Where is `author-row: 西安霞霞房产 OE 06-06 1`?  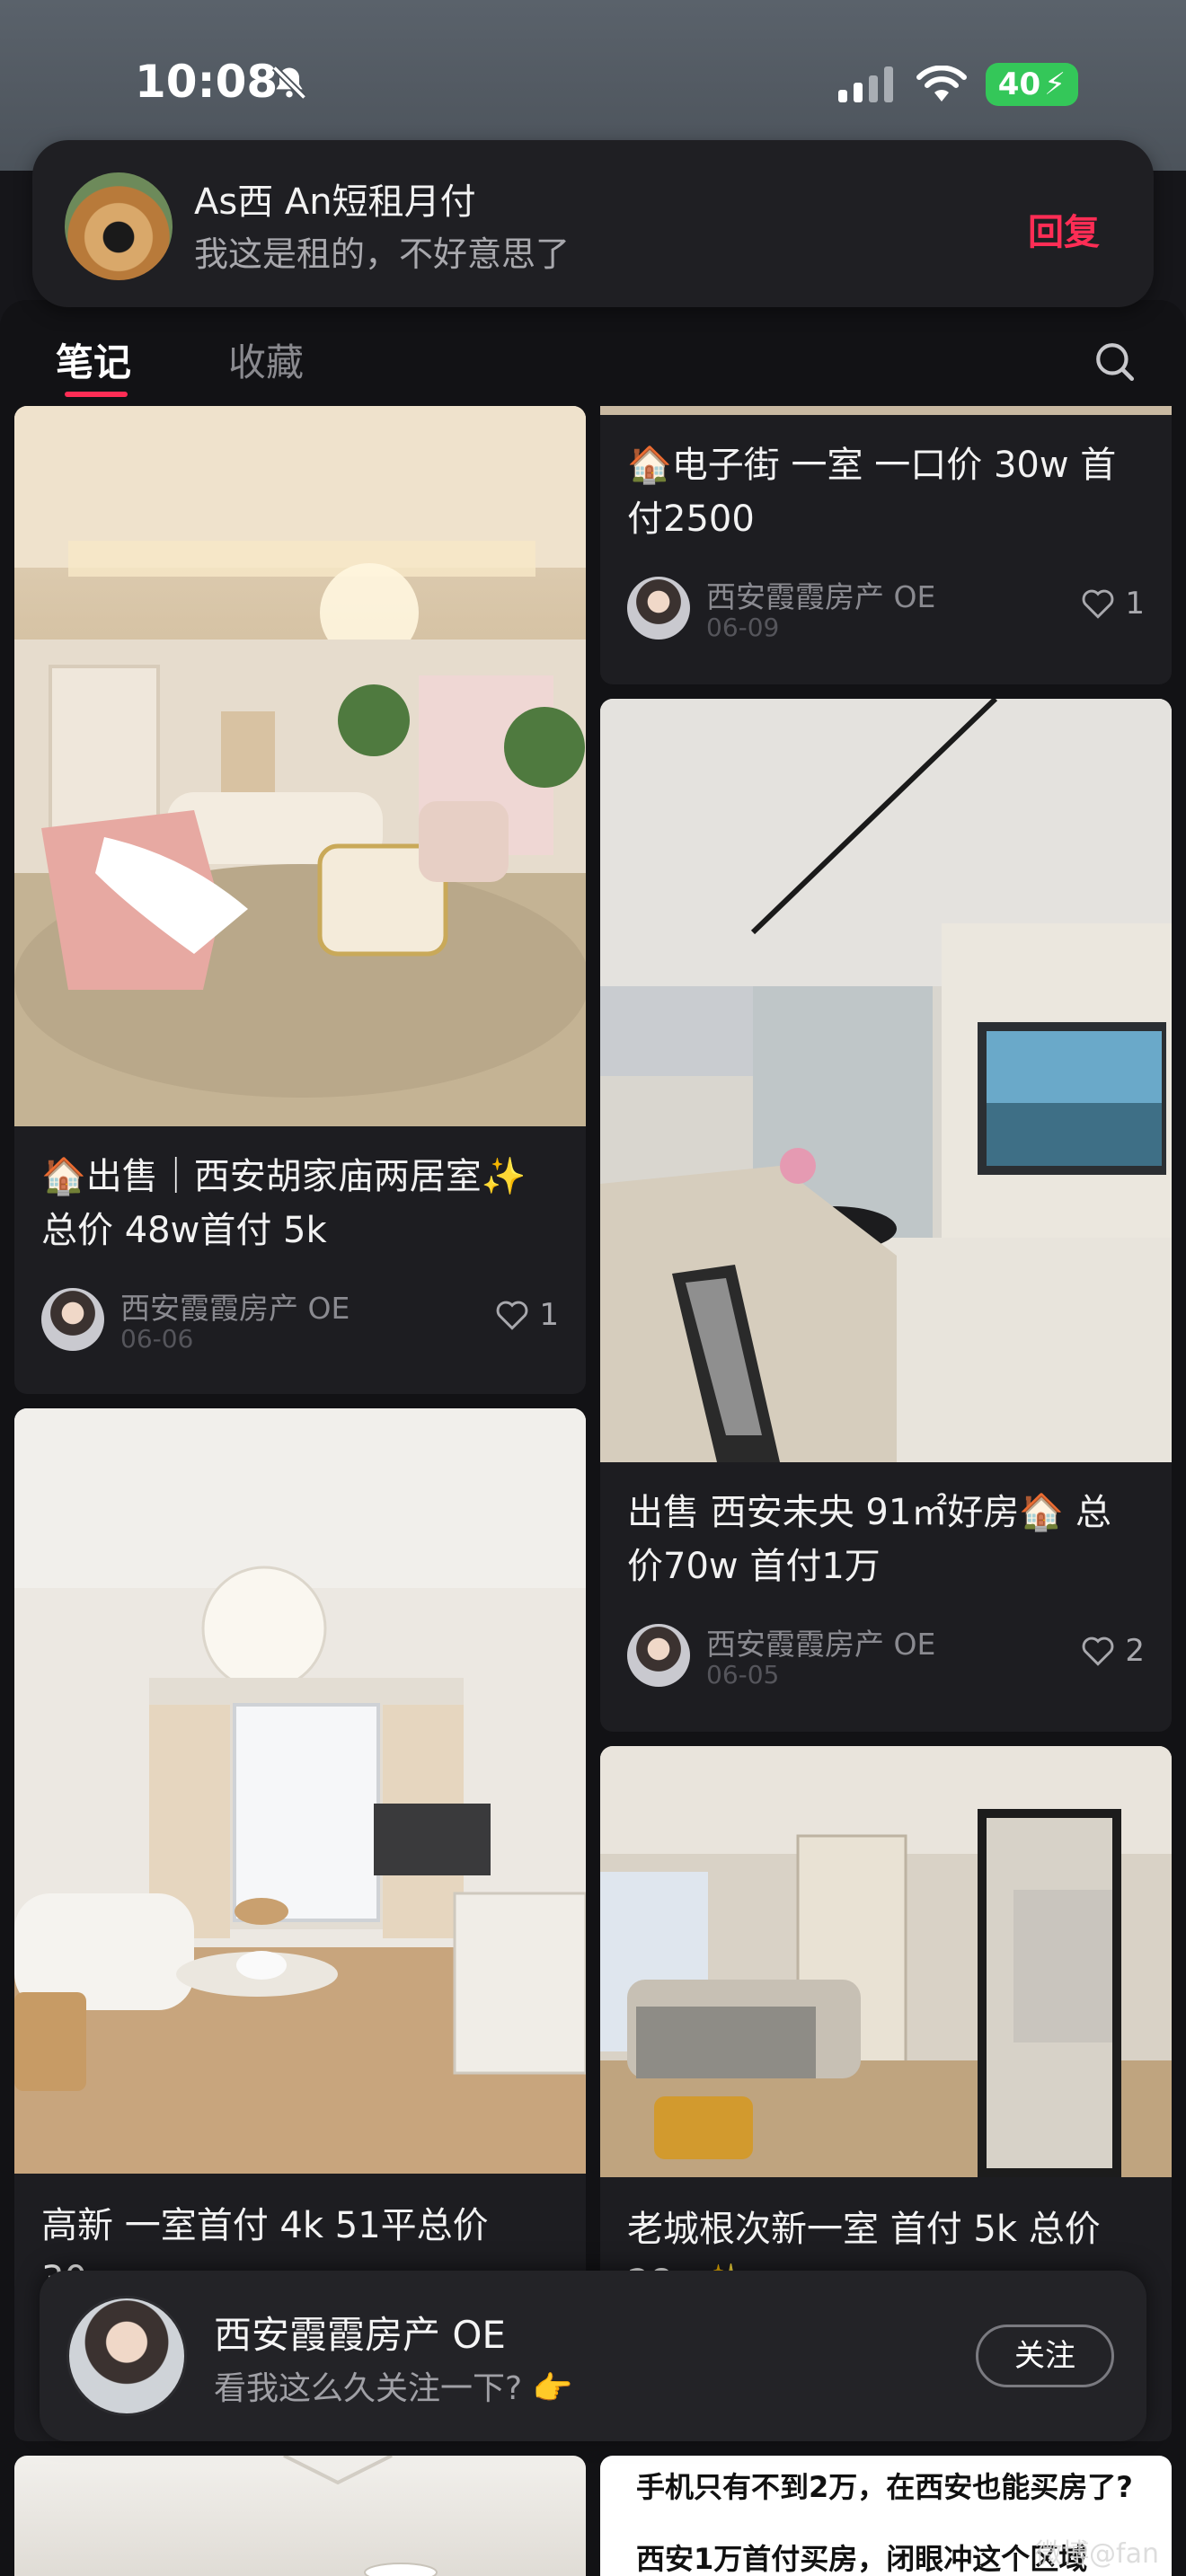
author-row: 西安霞霞房产 OE 06-06 1 is located at coordinates (300, 1320).